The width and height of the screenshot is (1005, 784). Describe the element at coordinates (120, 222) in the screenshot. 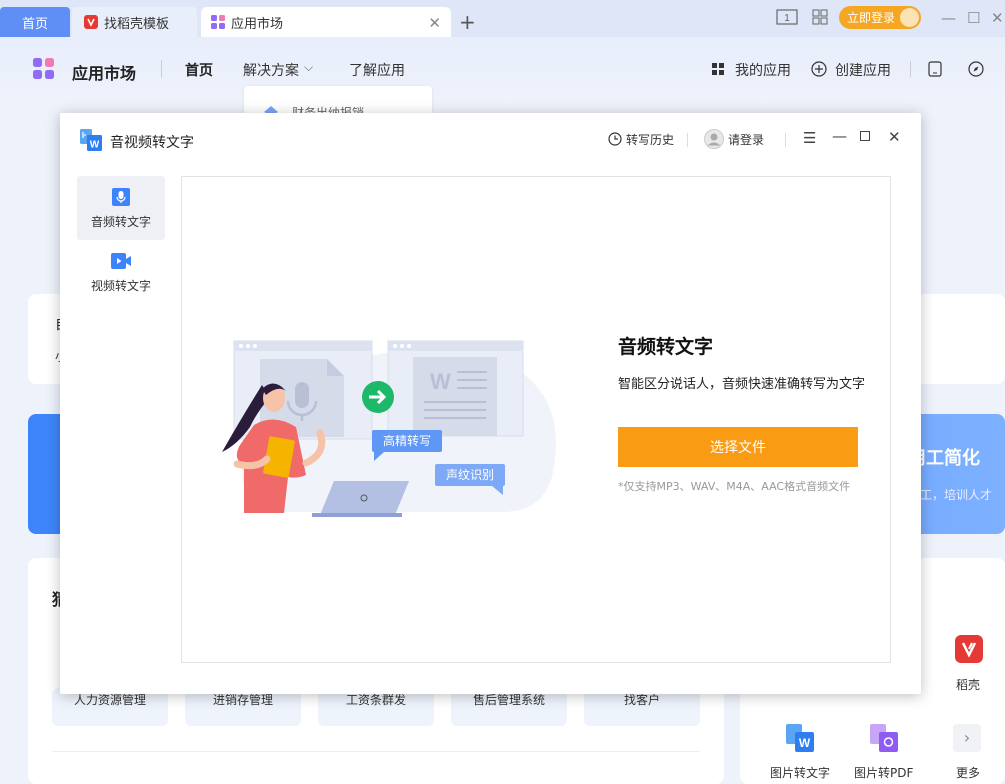

I see `sidebar-audio-label: 音频转文字` at that location.